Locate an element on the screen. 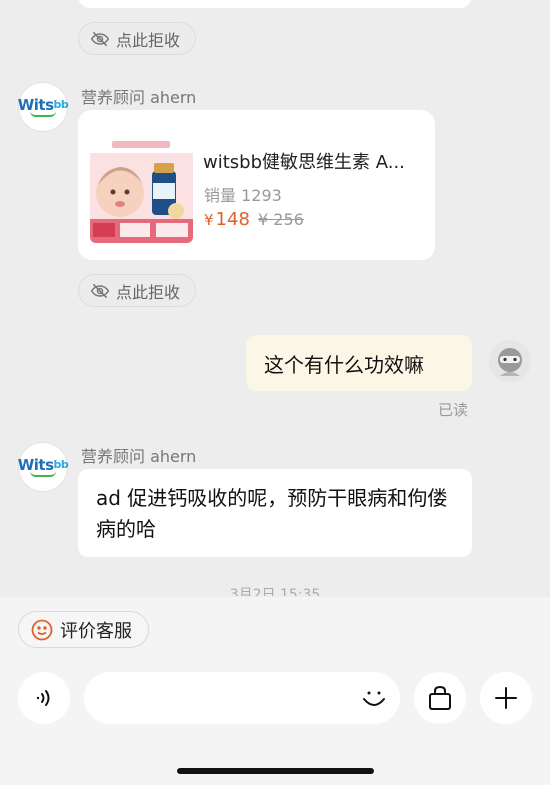 The width and height of the screenshot is (550, 785). my-message-bubble: 这个有什么功效嘛 is located at coordinates (359, 363).